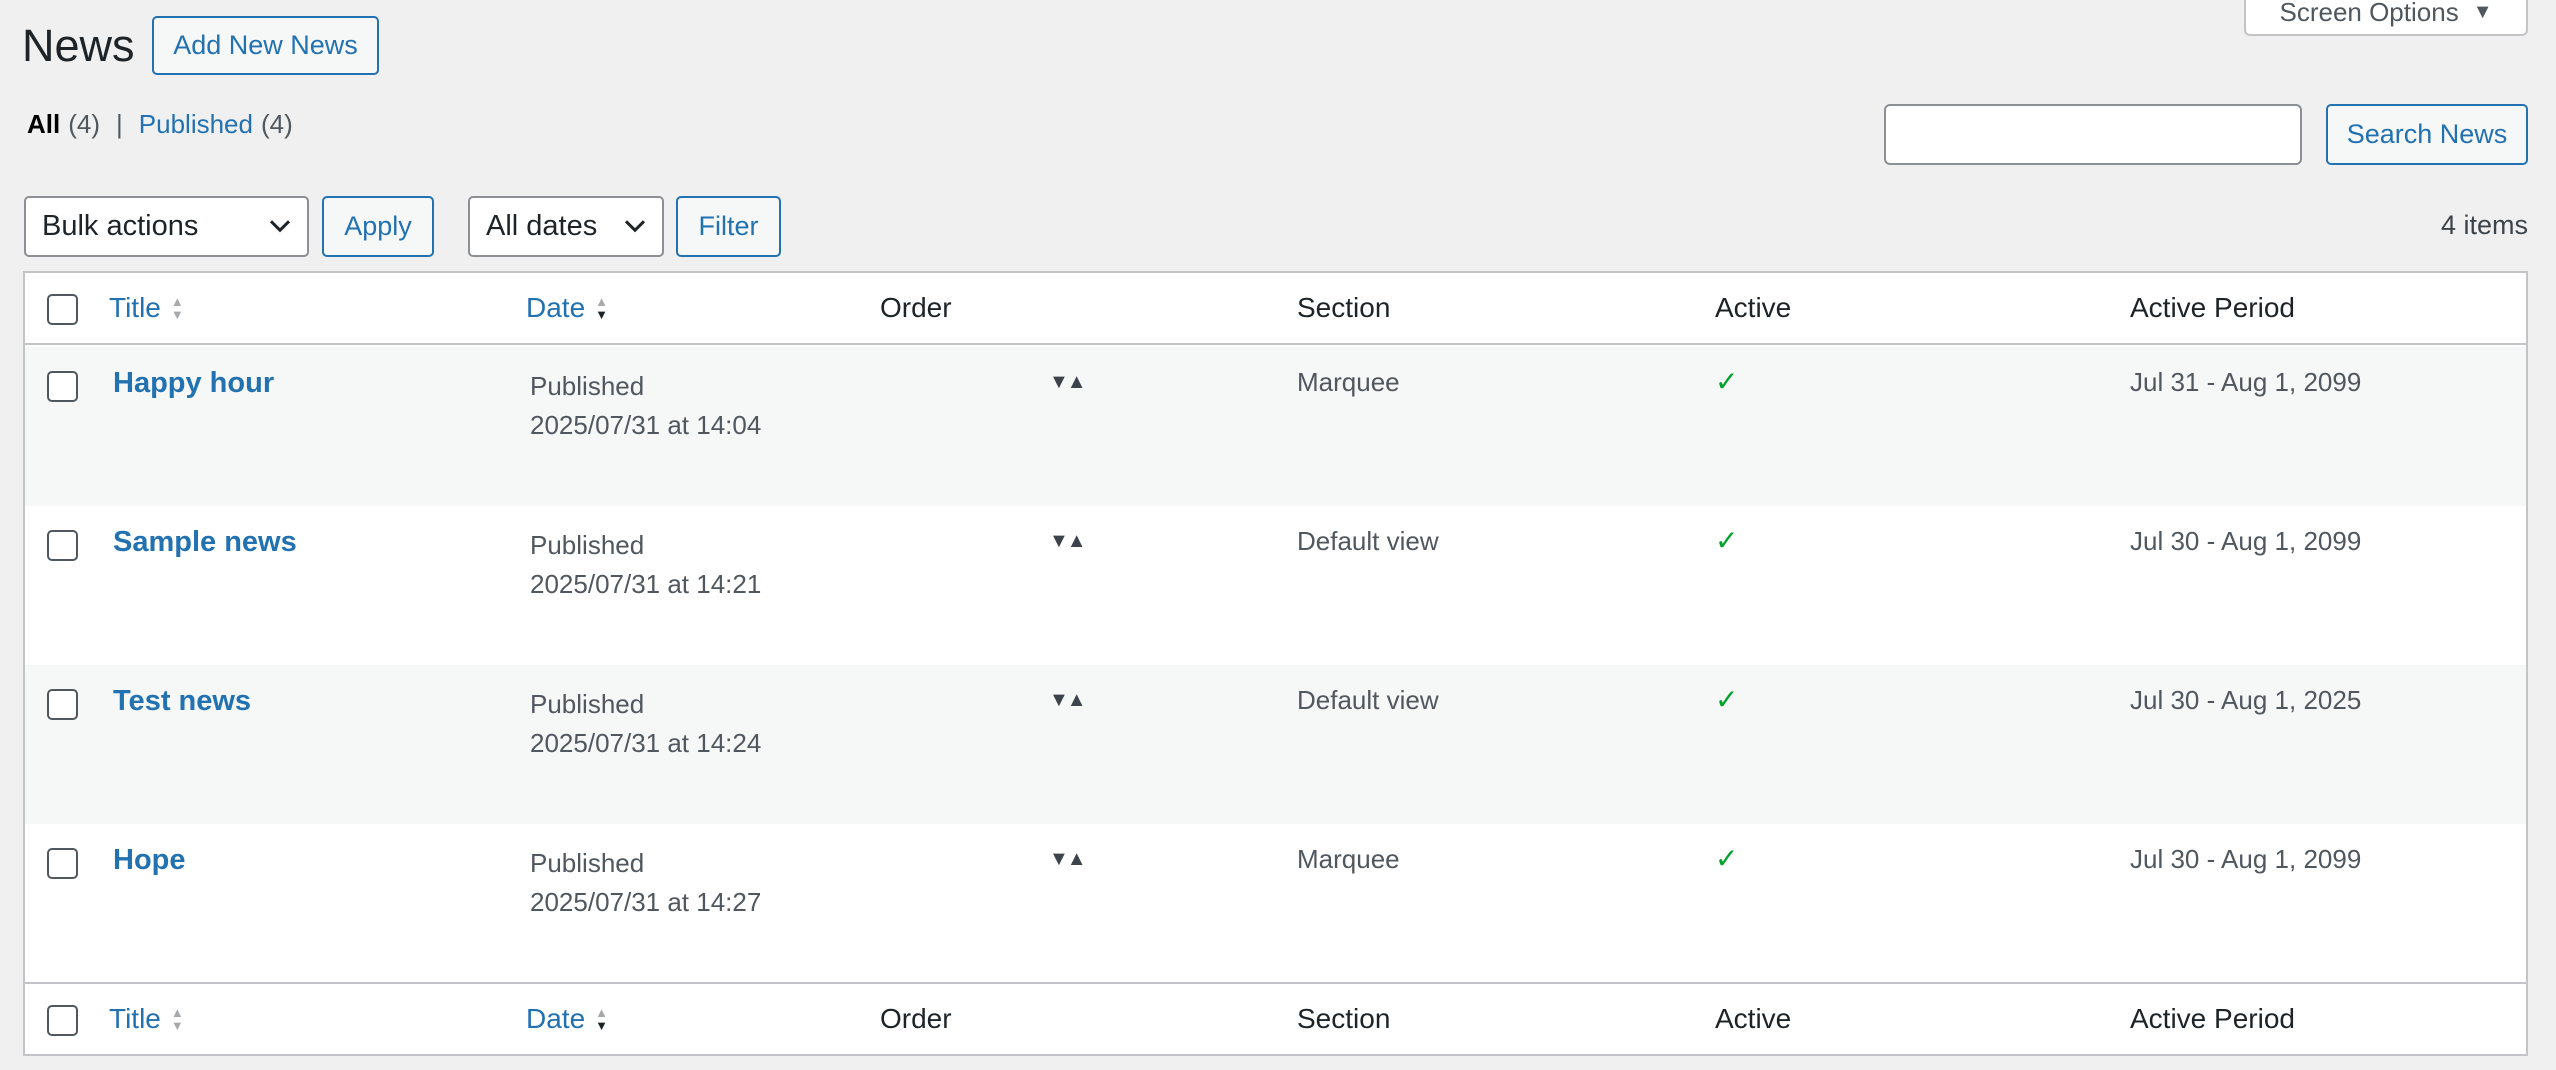 This screenshot has height=1070, width=2556. What do you see at coordinates (205, 542) in the screenshot?
I see `row-title-link: Sample news` at bounding box center [205, 542].